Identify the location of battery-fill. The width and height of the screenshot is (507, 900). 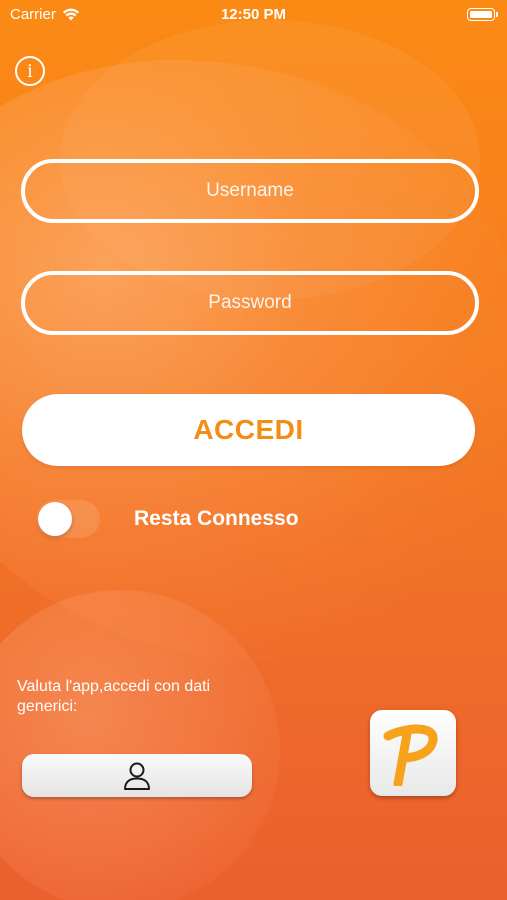
(481, 14).